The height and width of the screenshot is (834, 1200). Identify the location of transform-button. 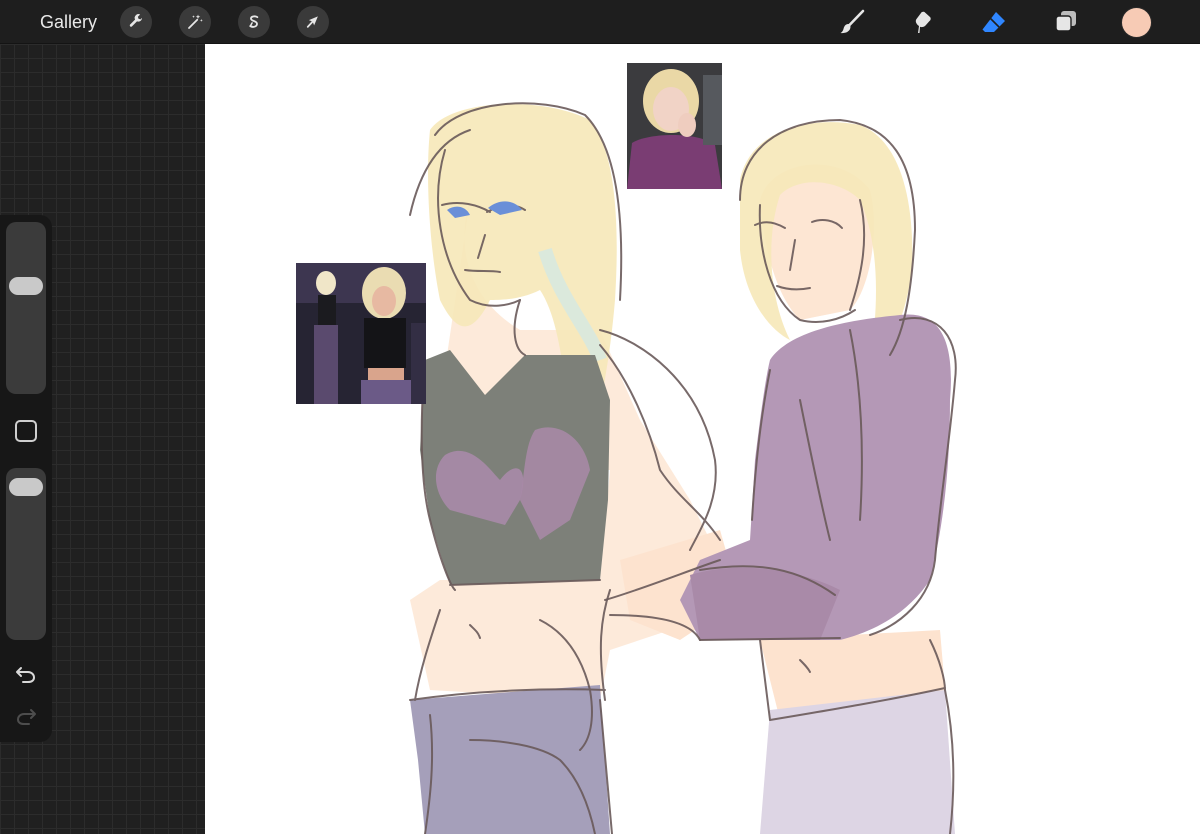
(313, 22).